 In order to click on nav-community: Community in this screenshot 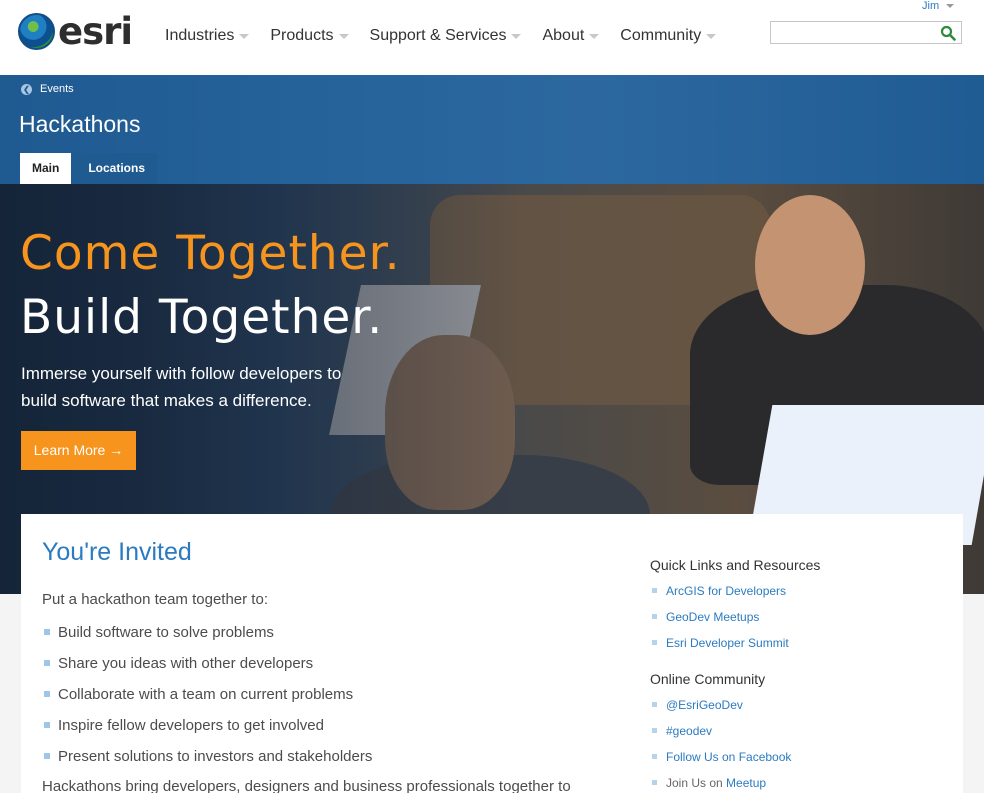, I will do `click(668, 36)`.